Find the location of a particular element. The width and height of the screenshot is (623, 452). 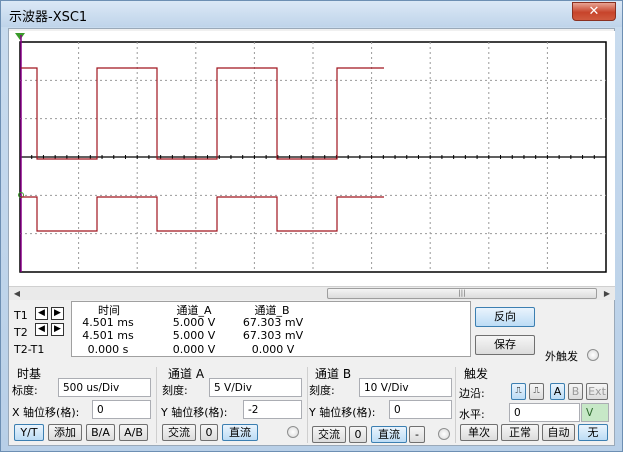

channel-a-ac-button: 交流 is located at coordinates (179, 432).